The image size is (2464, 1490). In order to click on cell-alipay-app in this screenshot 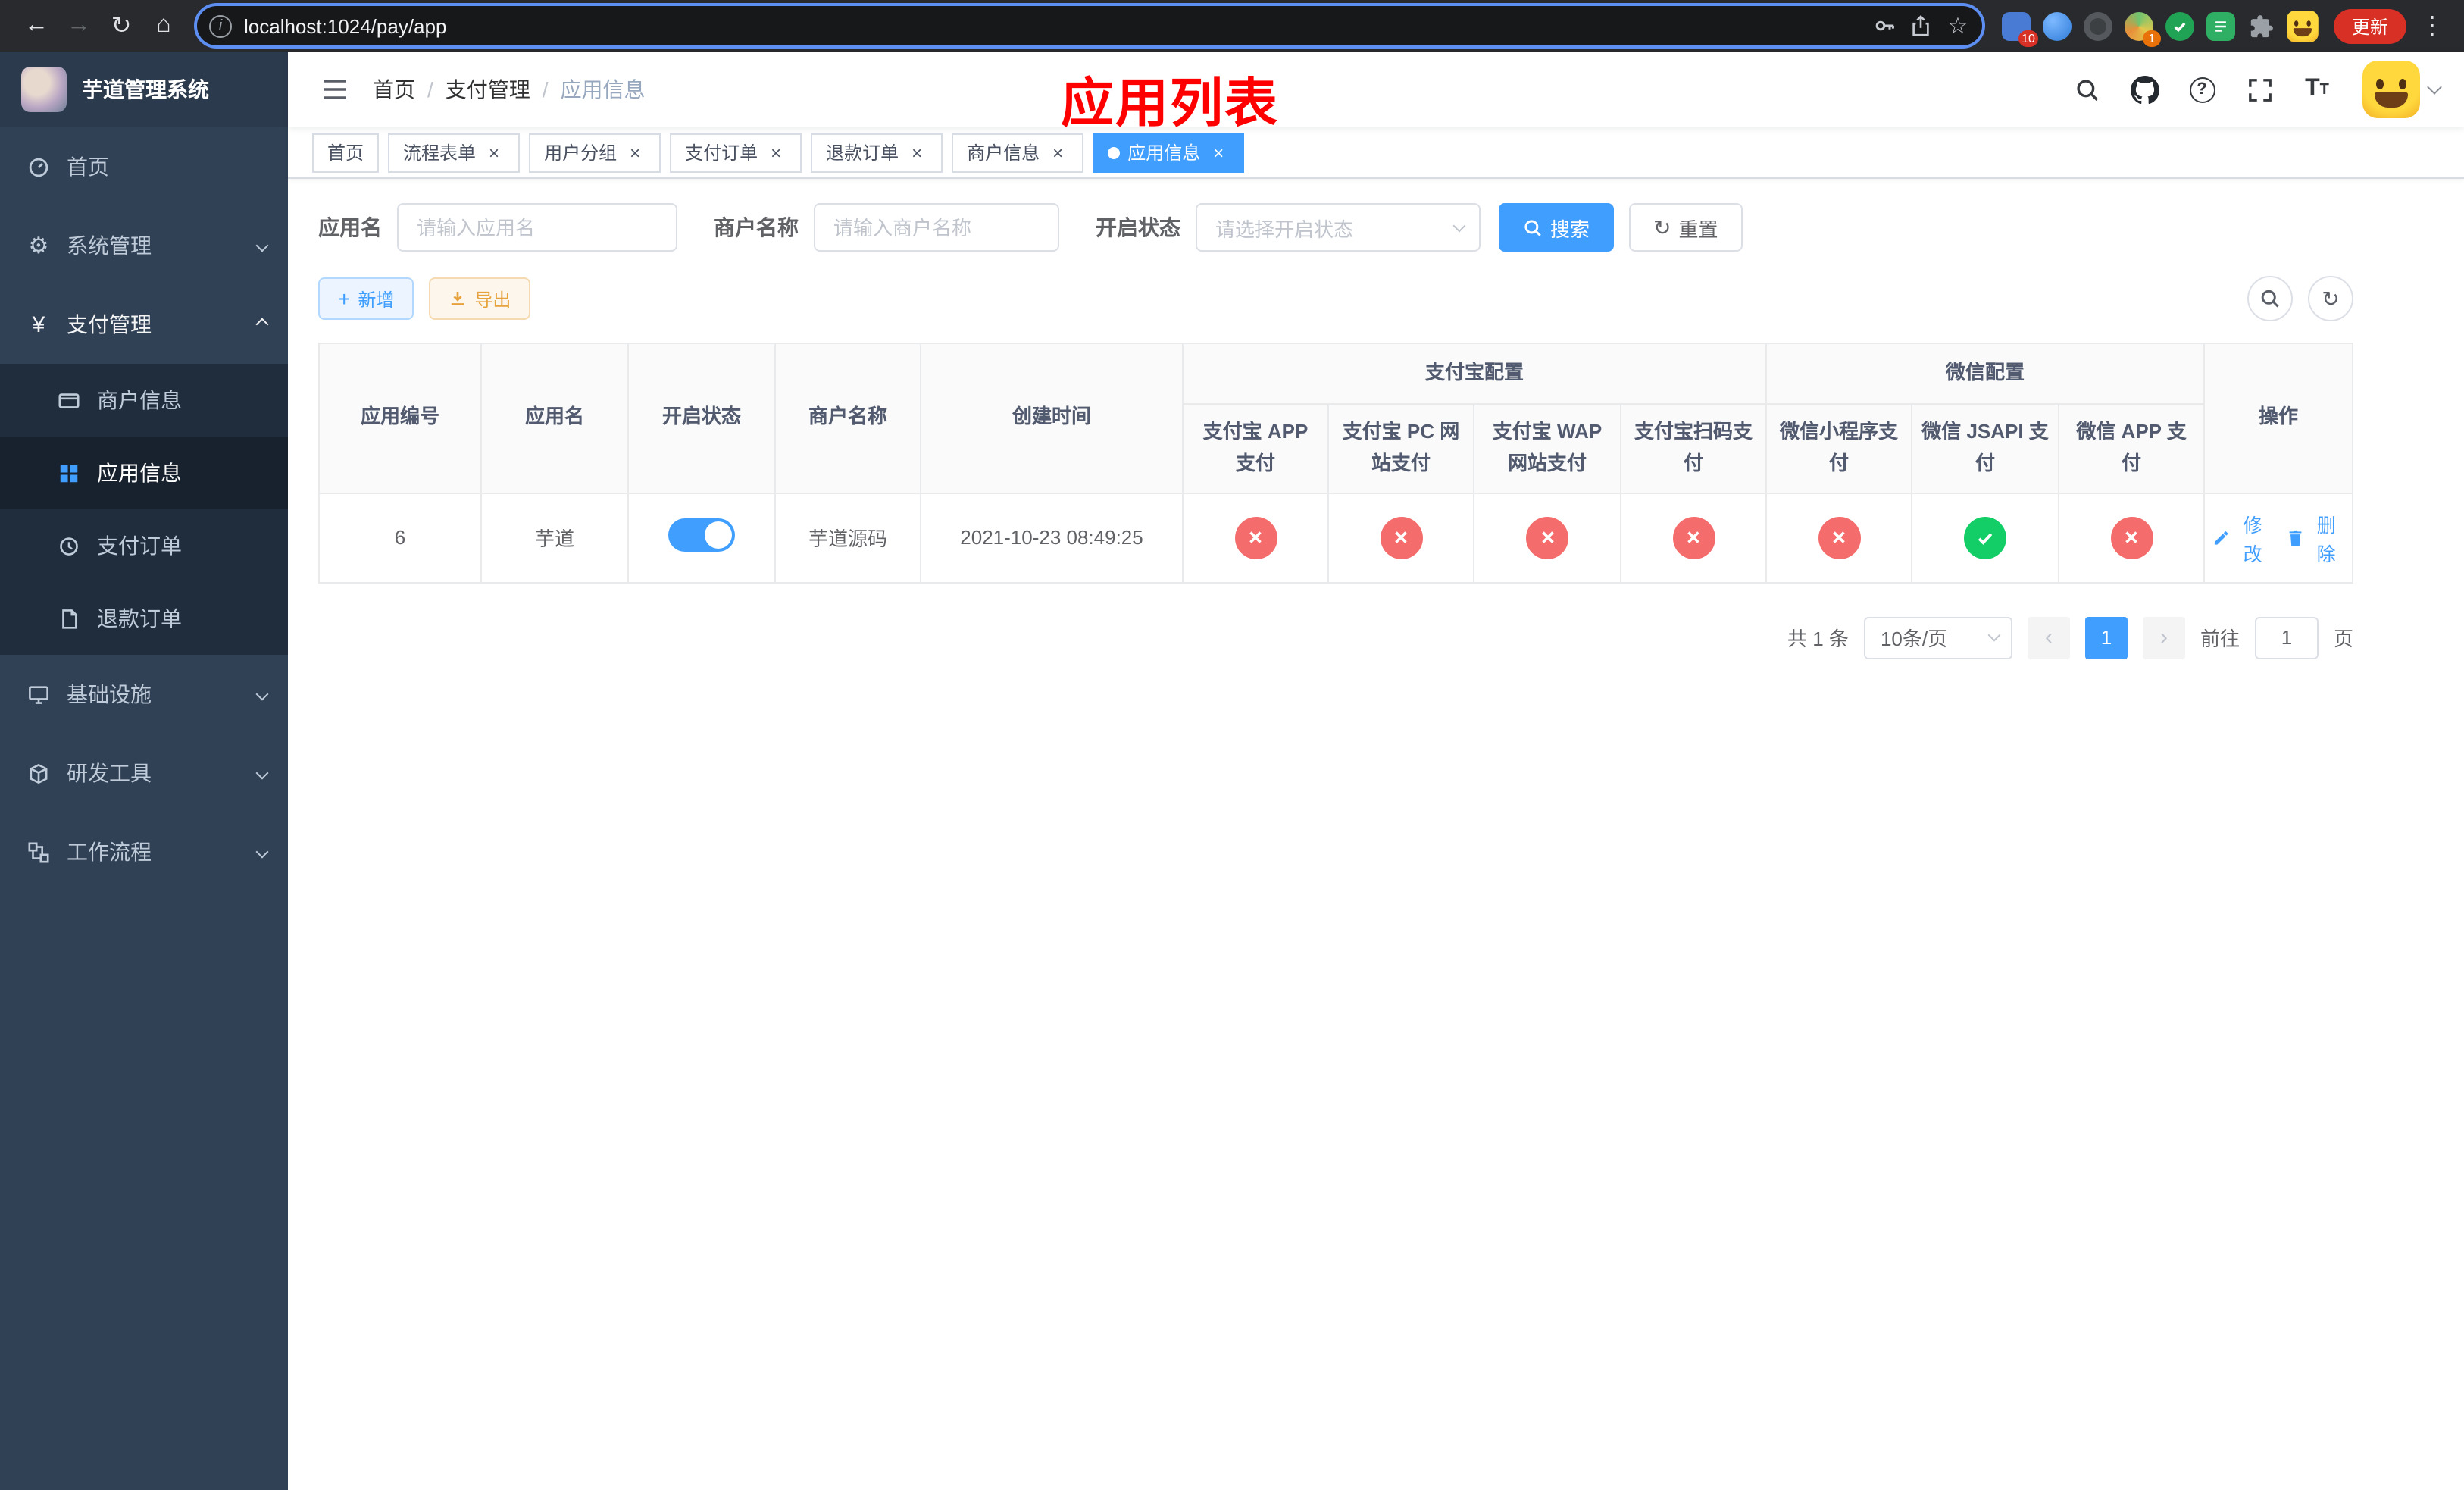, I will do `click(1255, 538)`.